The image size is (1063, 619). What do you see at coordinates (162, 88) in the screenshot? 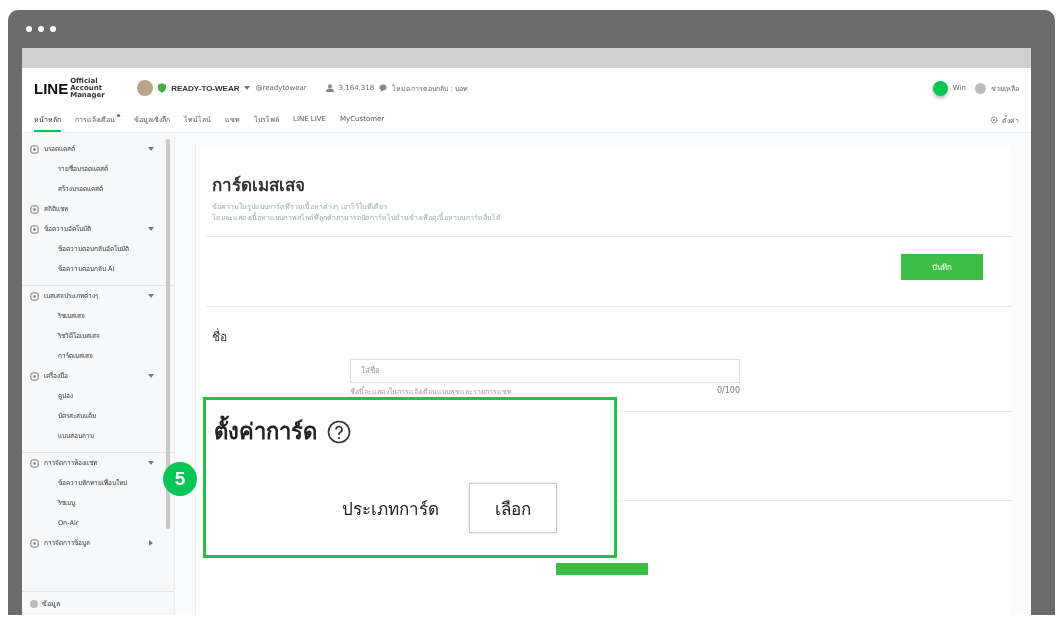
I see `shield-icon` at bounding box center [162, 88].